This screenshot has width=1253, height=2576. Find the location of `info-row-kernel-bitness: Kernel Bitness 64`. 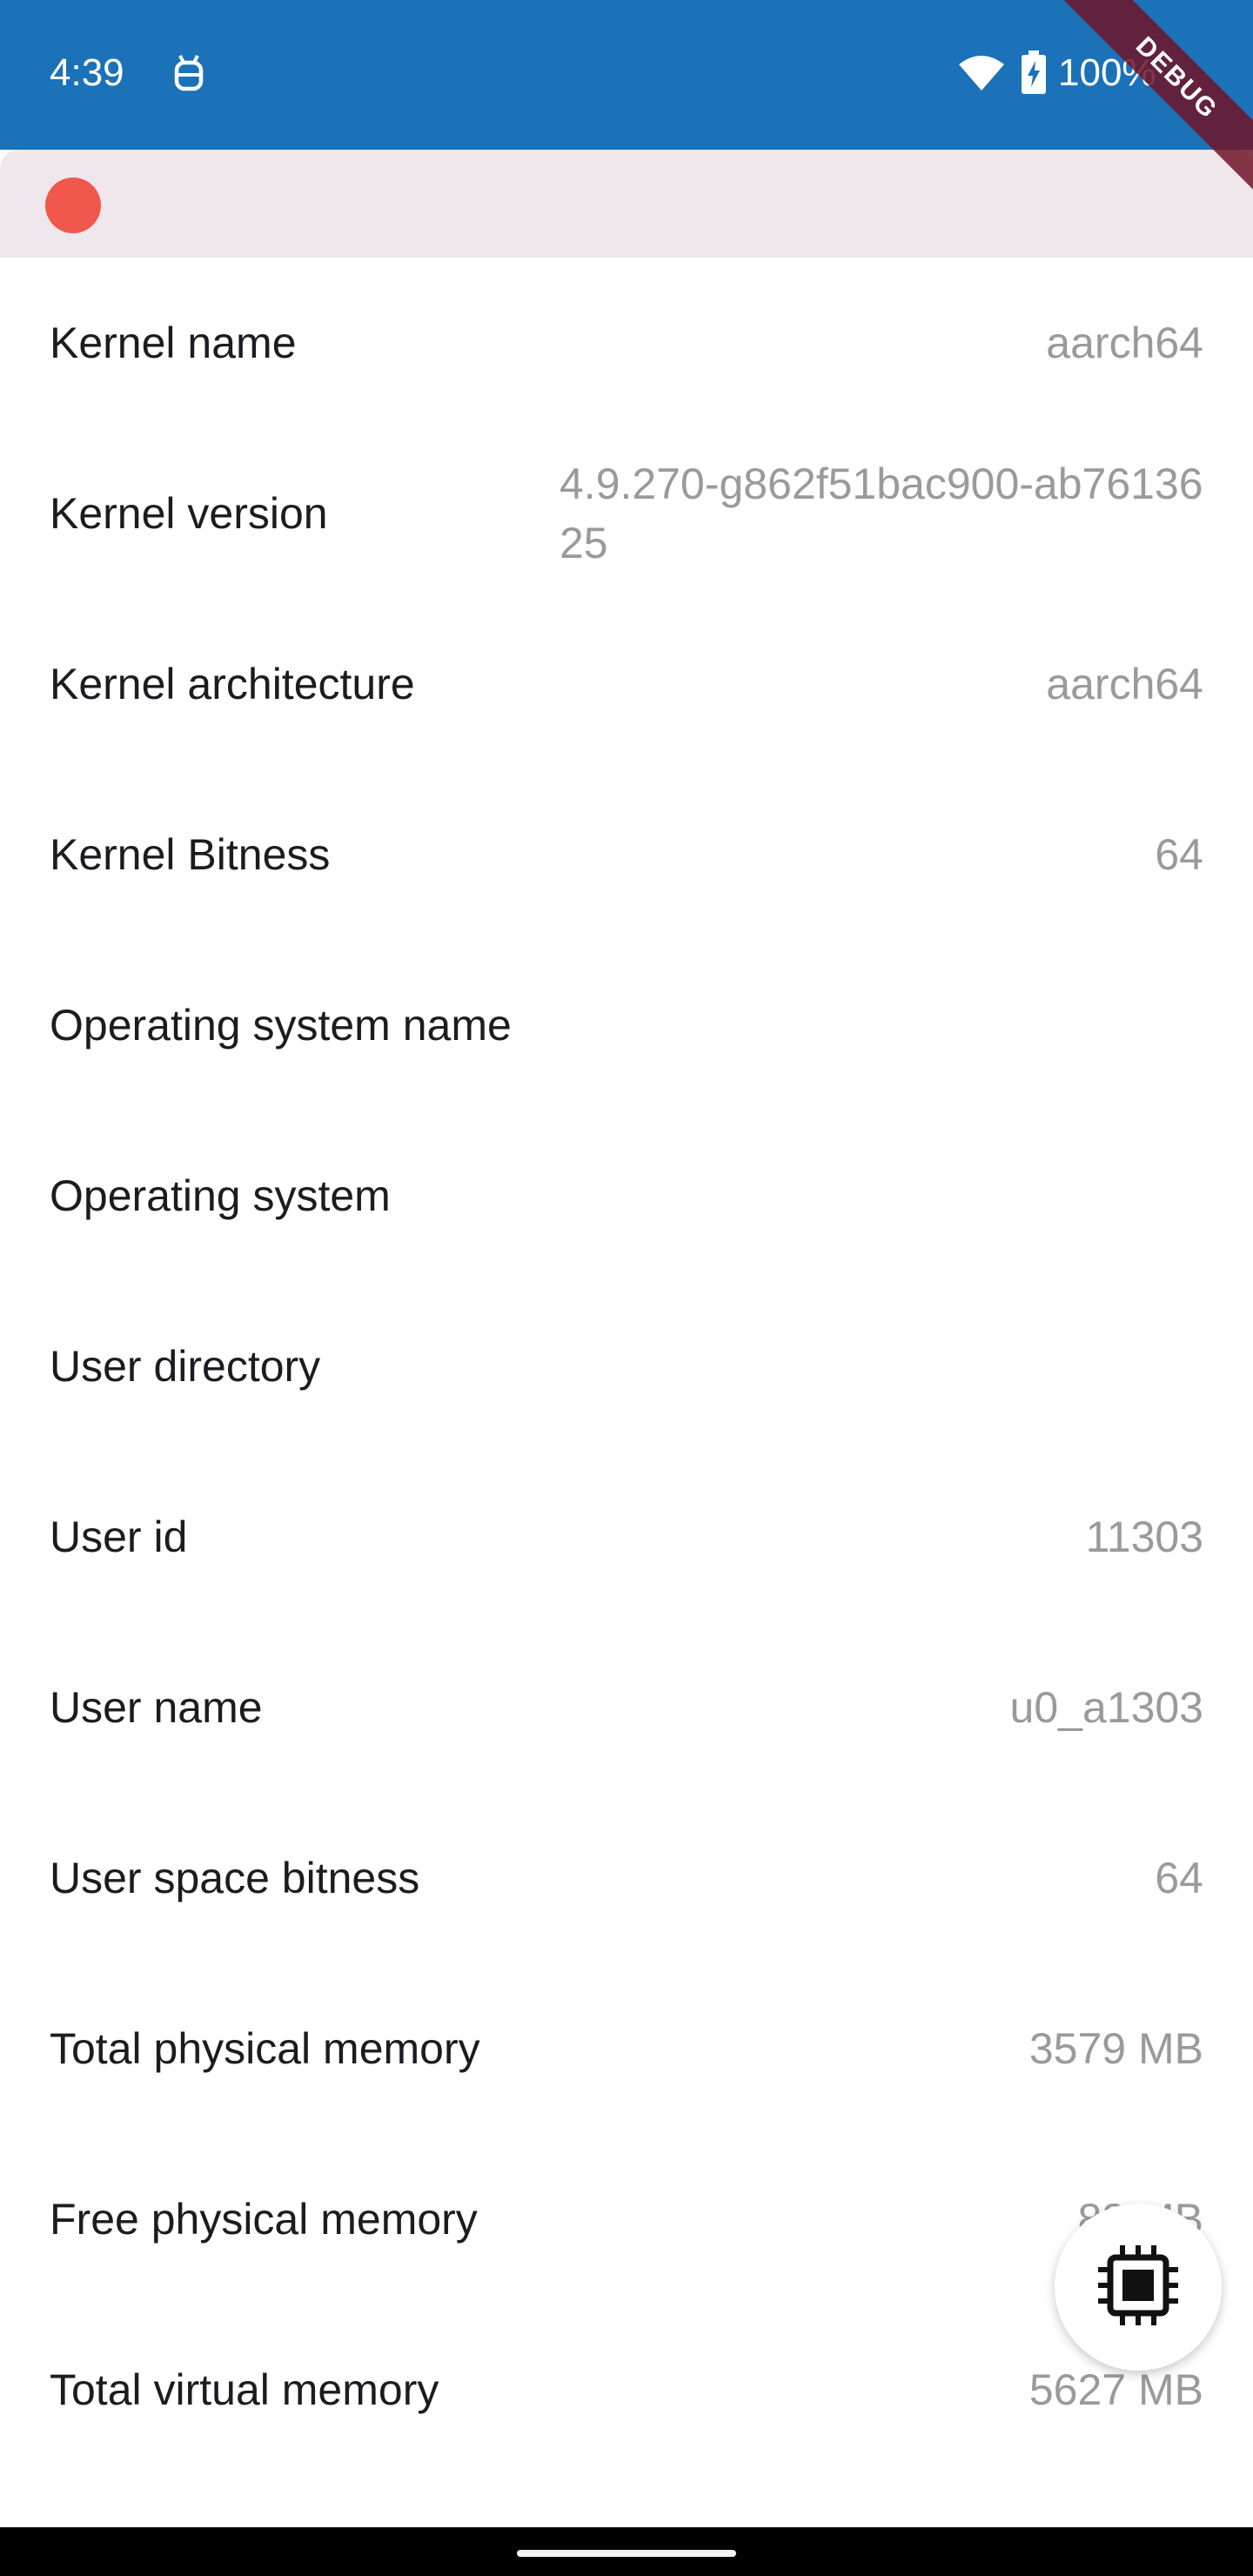

info-row-kernel-bitness: Kernel Bitness 64 is located at coordinates (626, 854).